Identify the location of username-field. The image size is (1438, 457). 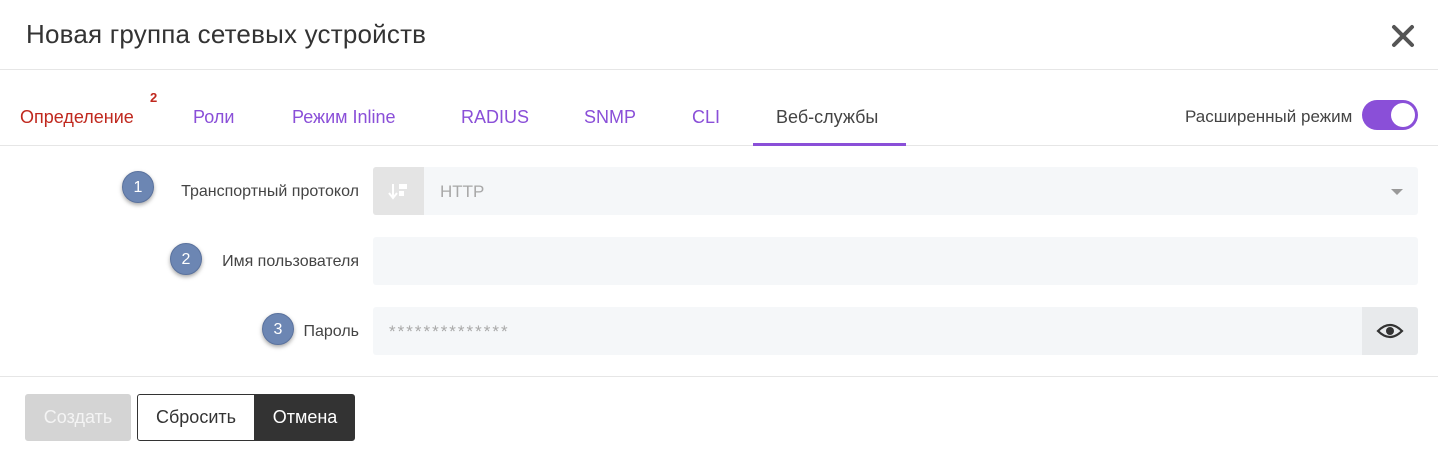
(895, 261).